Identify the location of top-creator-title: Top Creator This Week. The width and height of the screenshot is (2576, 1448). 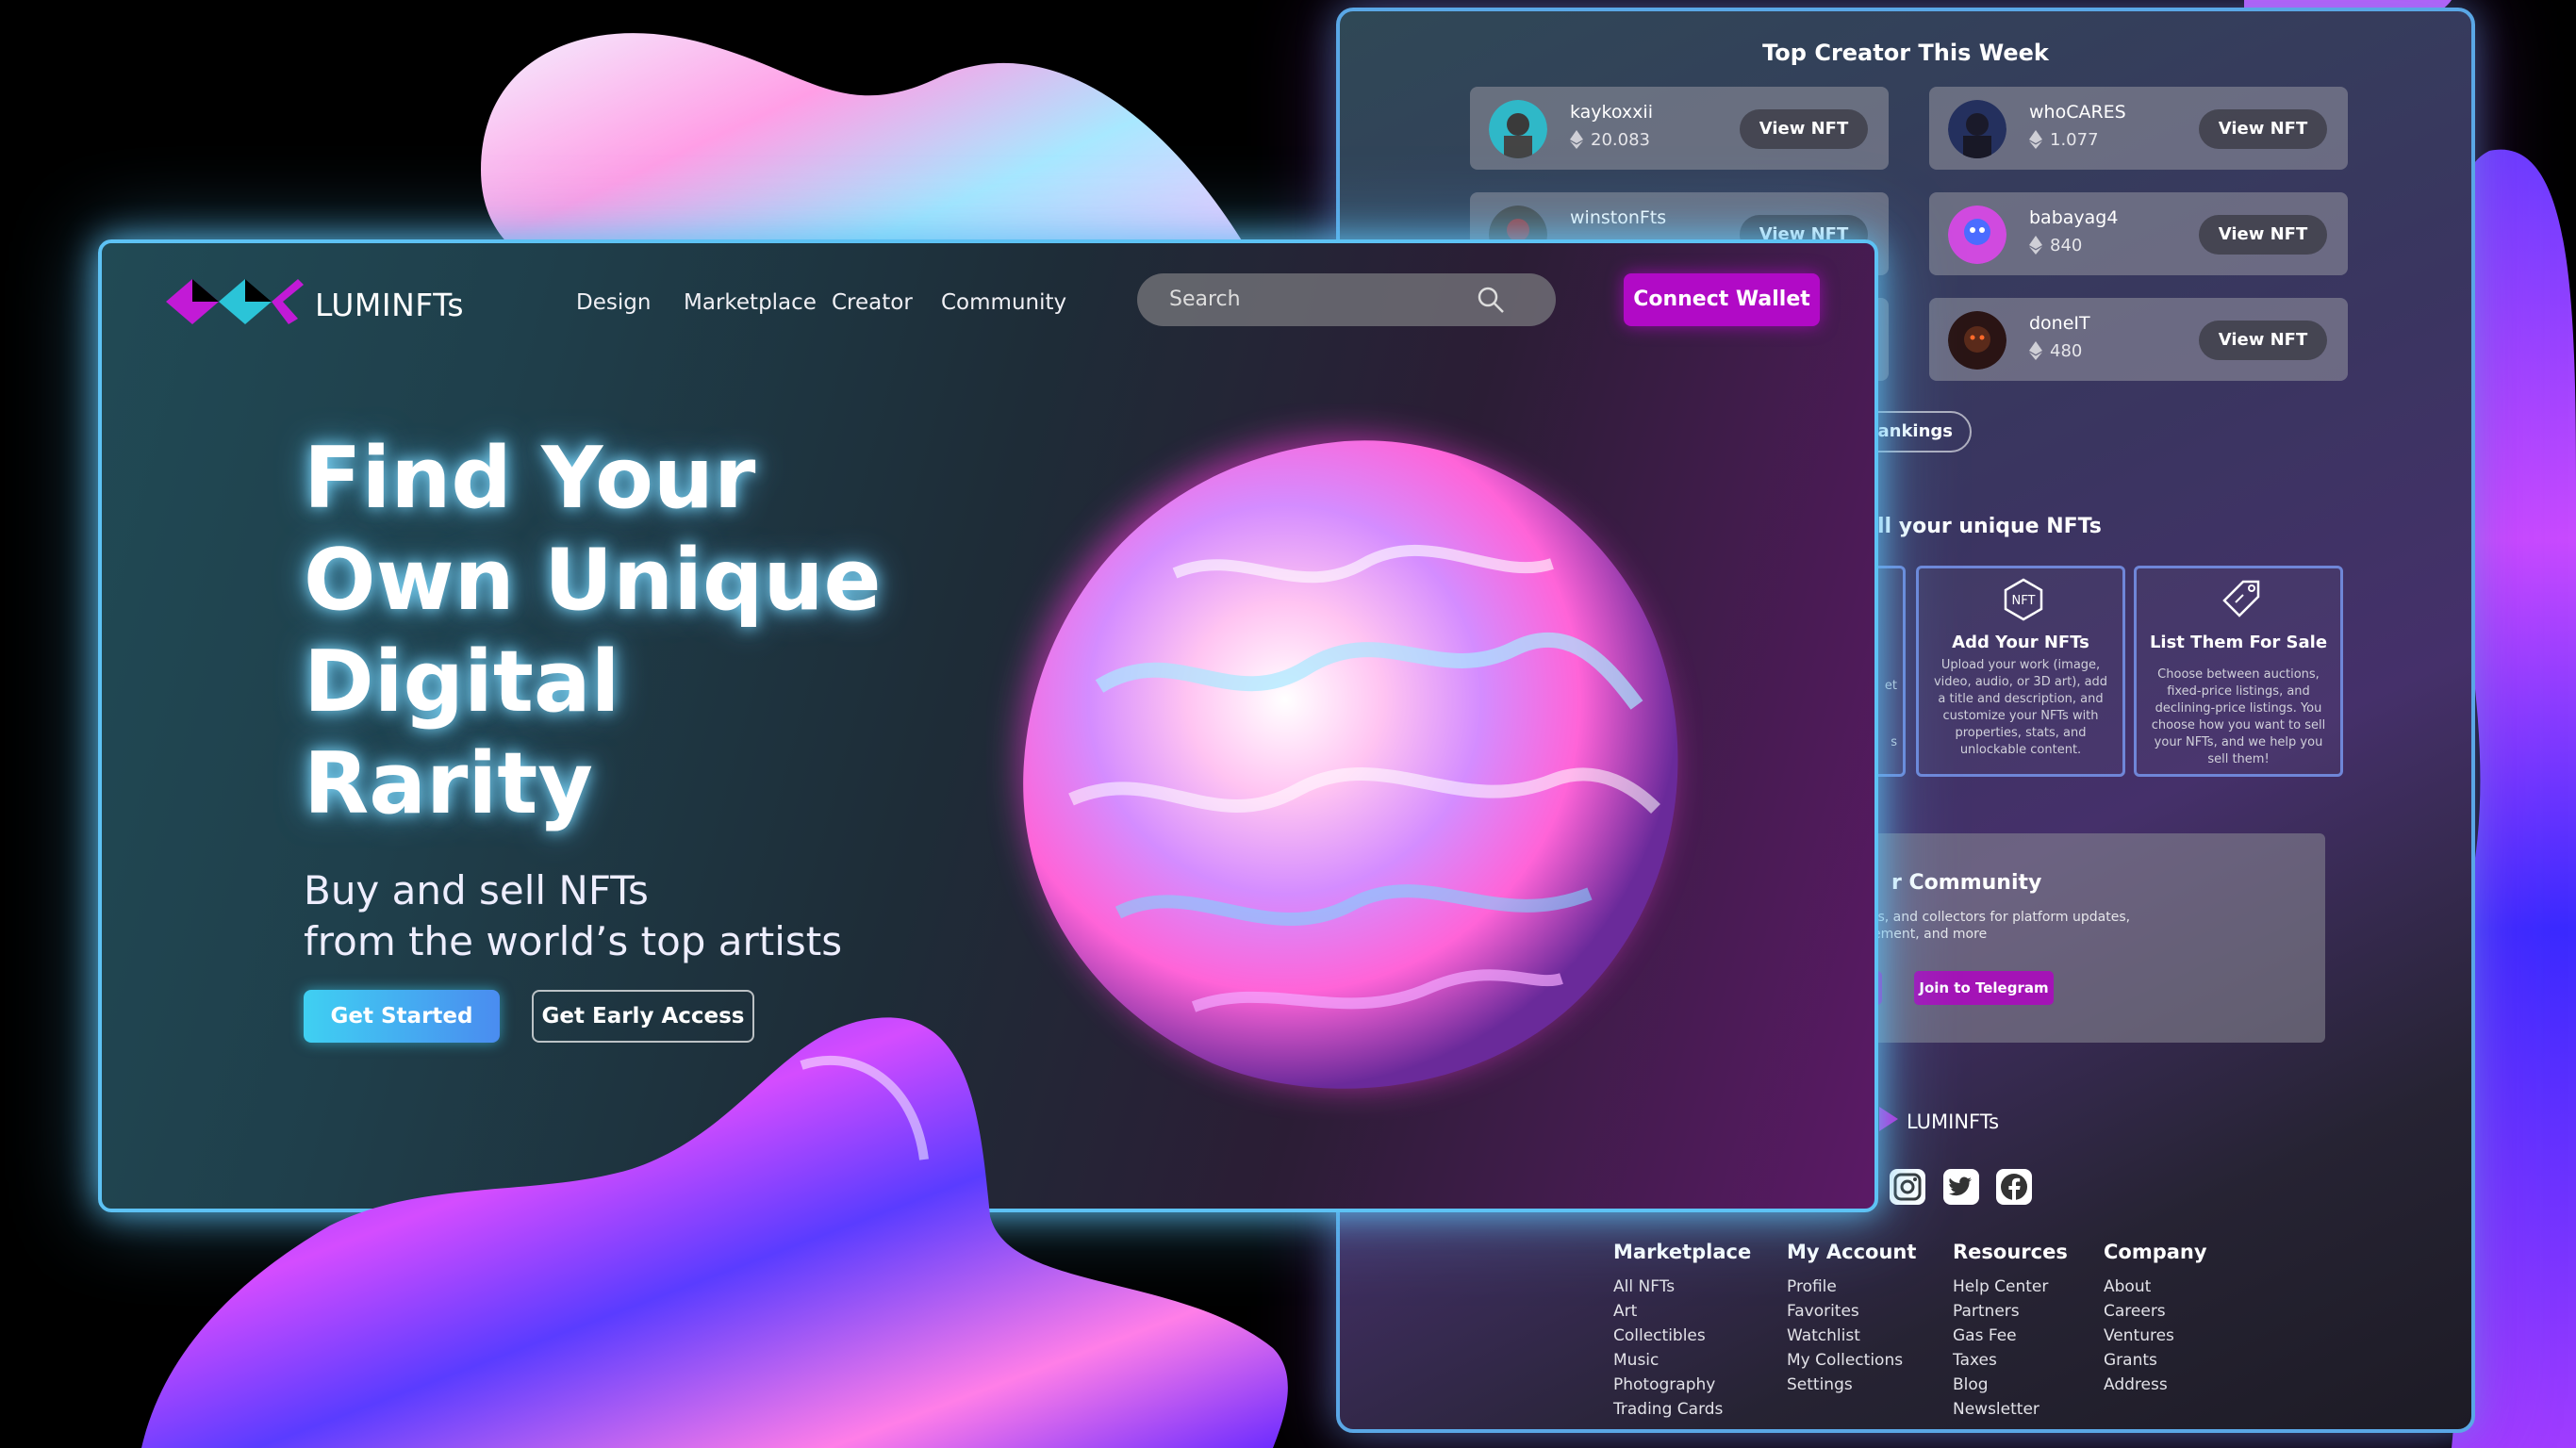
(1905, 53).